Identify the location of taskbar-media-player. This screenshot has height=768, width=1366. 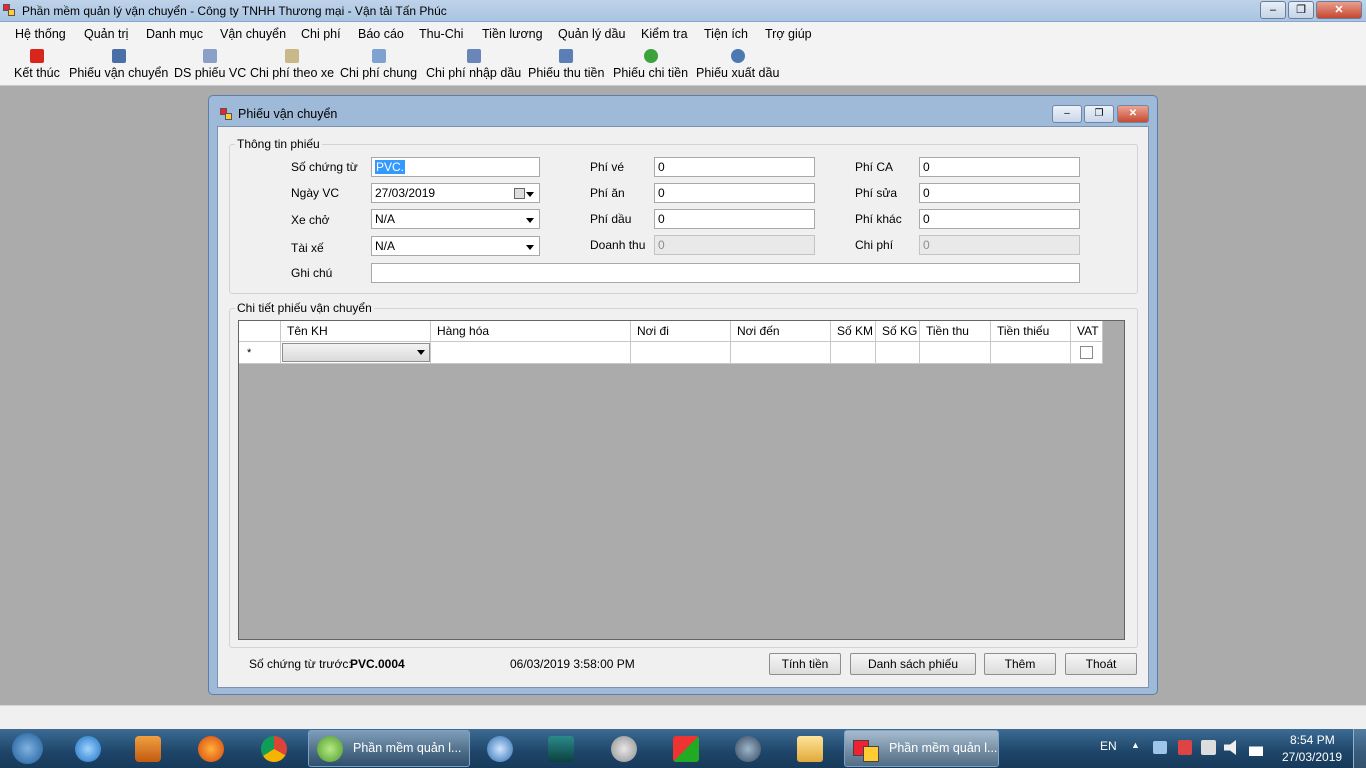
(147, 749).